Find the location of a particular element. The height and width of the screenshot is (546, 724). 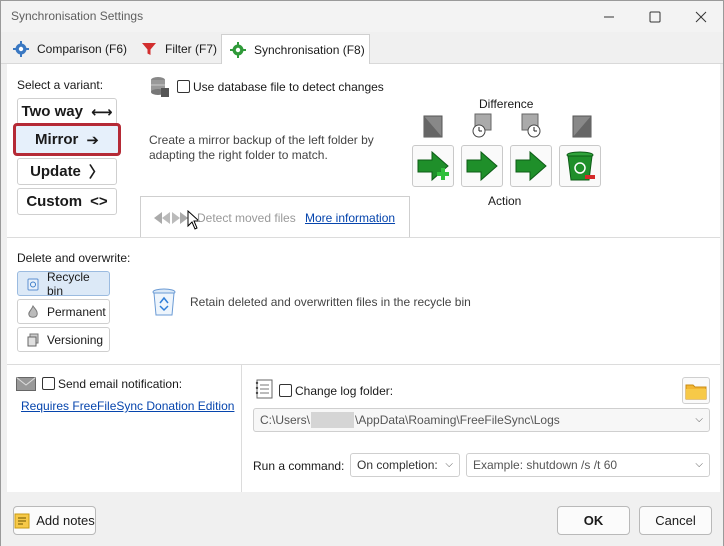

cancel-button: Cancel is located at coordinates (675, 520).